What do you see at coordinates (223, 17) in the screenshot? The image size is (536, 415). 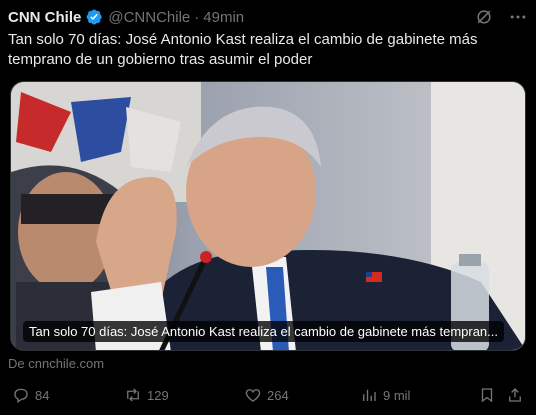 I see `timestamp: 49min` at bounding box center [223, 17].